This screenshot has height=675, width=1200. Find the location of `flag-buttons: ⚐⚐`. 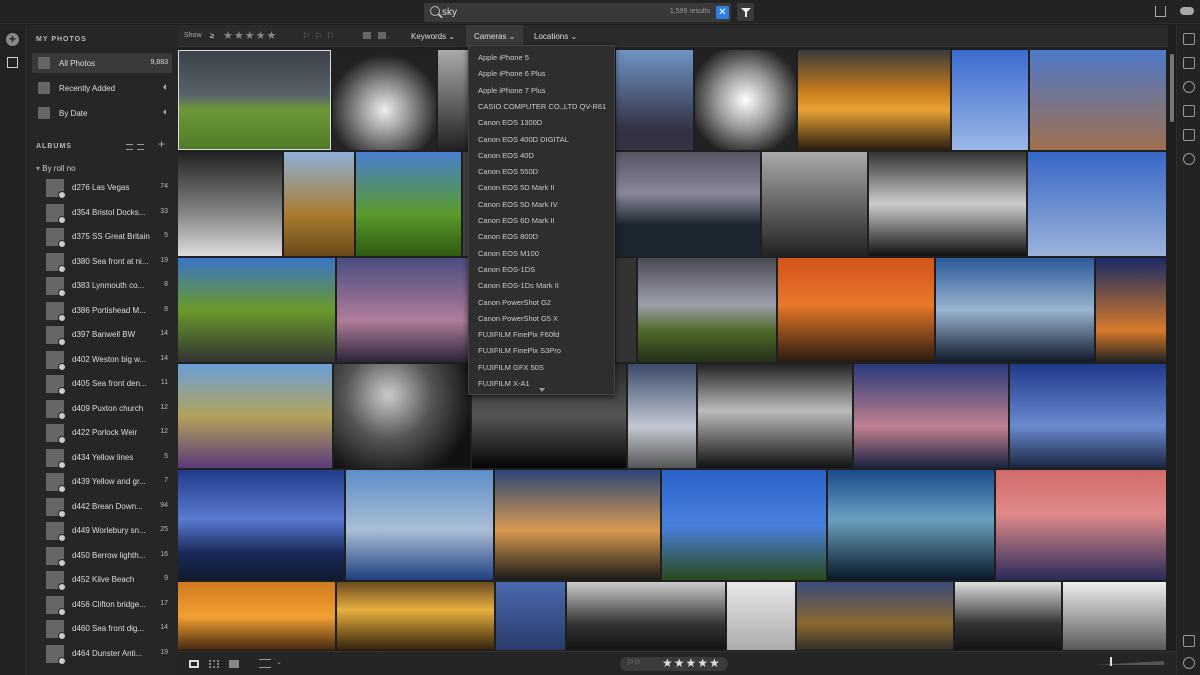

flag-buttons: ⚐⚐ is located at coordinates (634, 662).